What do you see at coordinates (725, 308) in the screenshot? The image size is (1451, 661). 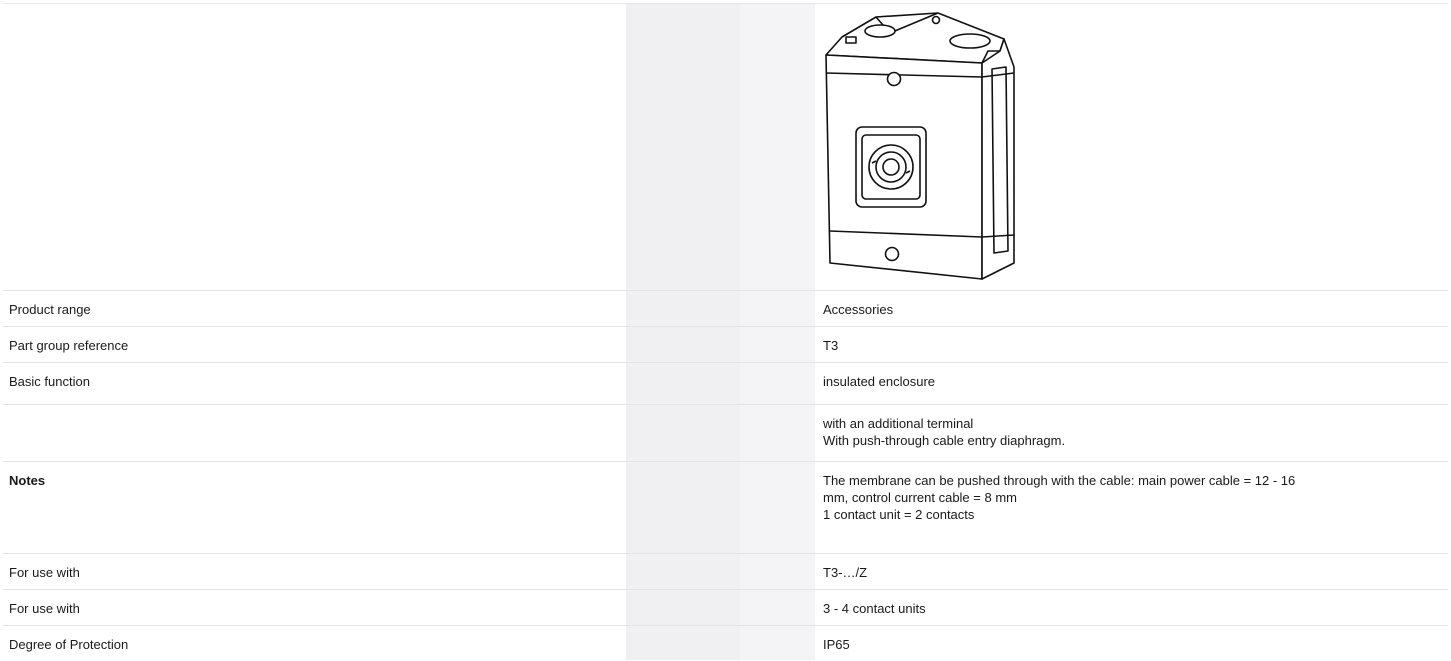 I see `table-row: Product range Accessories` at bounding box center [725, 308].